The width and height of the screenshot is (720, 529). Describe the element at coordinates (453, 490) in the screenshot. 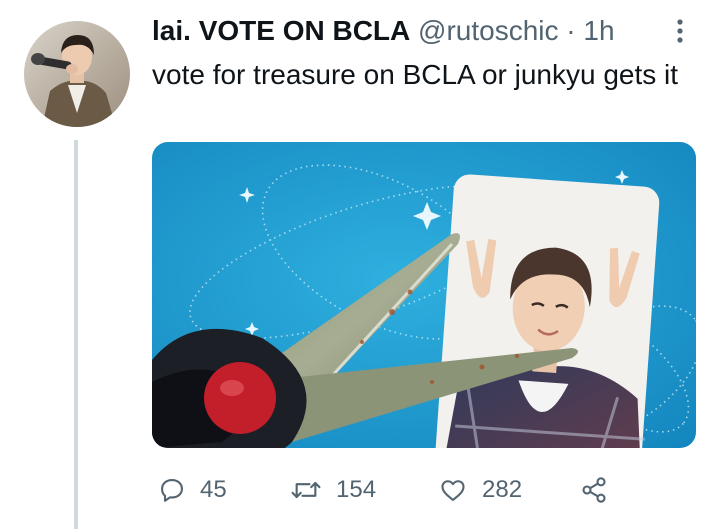

I see `like-icon` at that location.